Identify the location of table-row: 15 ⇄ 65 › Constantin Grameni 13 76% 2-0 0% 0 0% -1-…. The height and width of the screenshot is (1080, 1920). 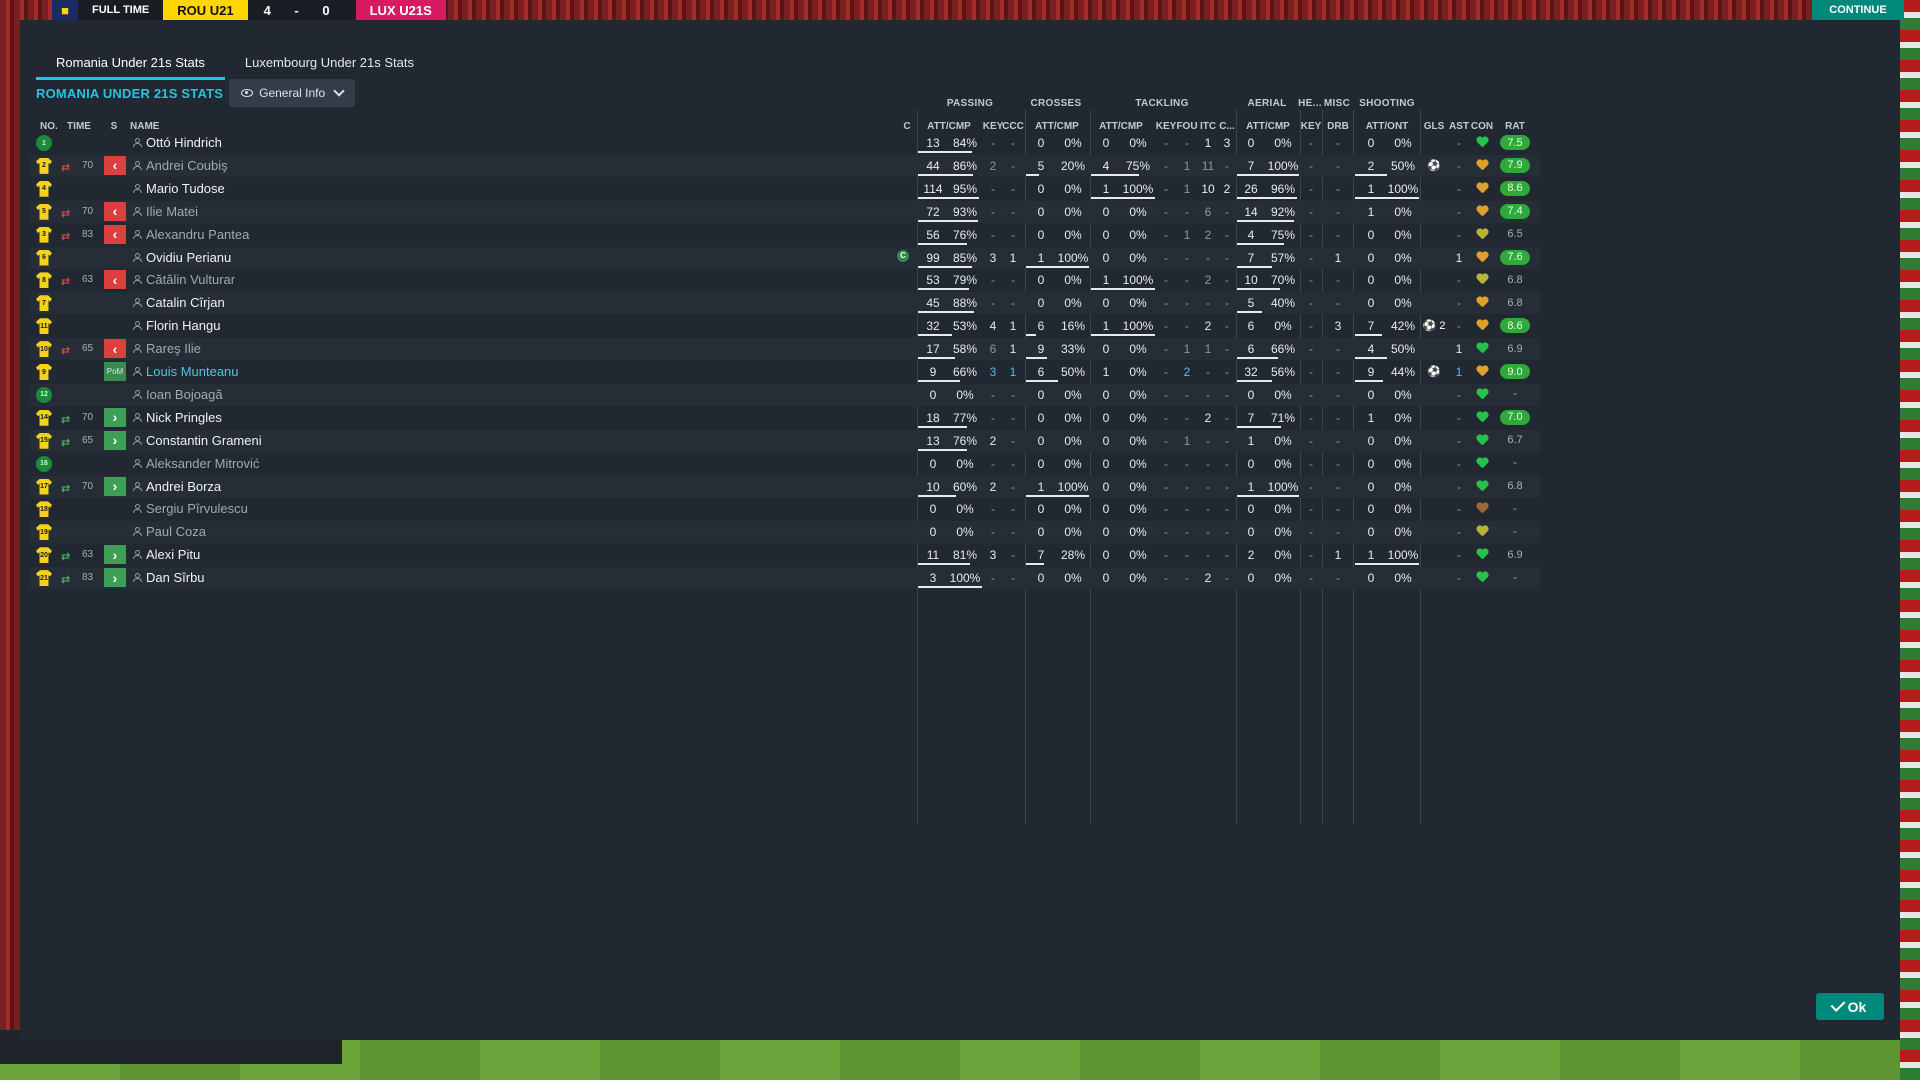
(785, 440).